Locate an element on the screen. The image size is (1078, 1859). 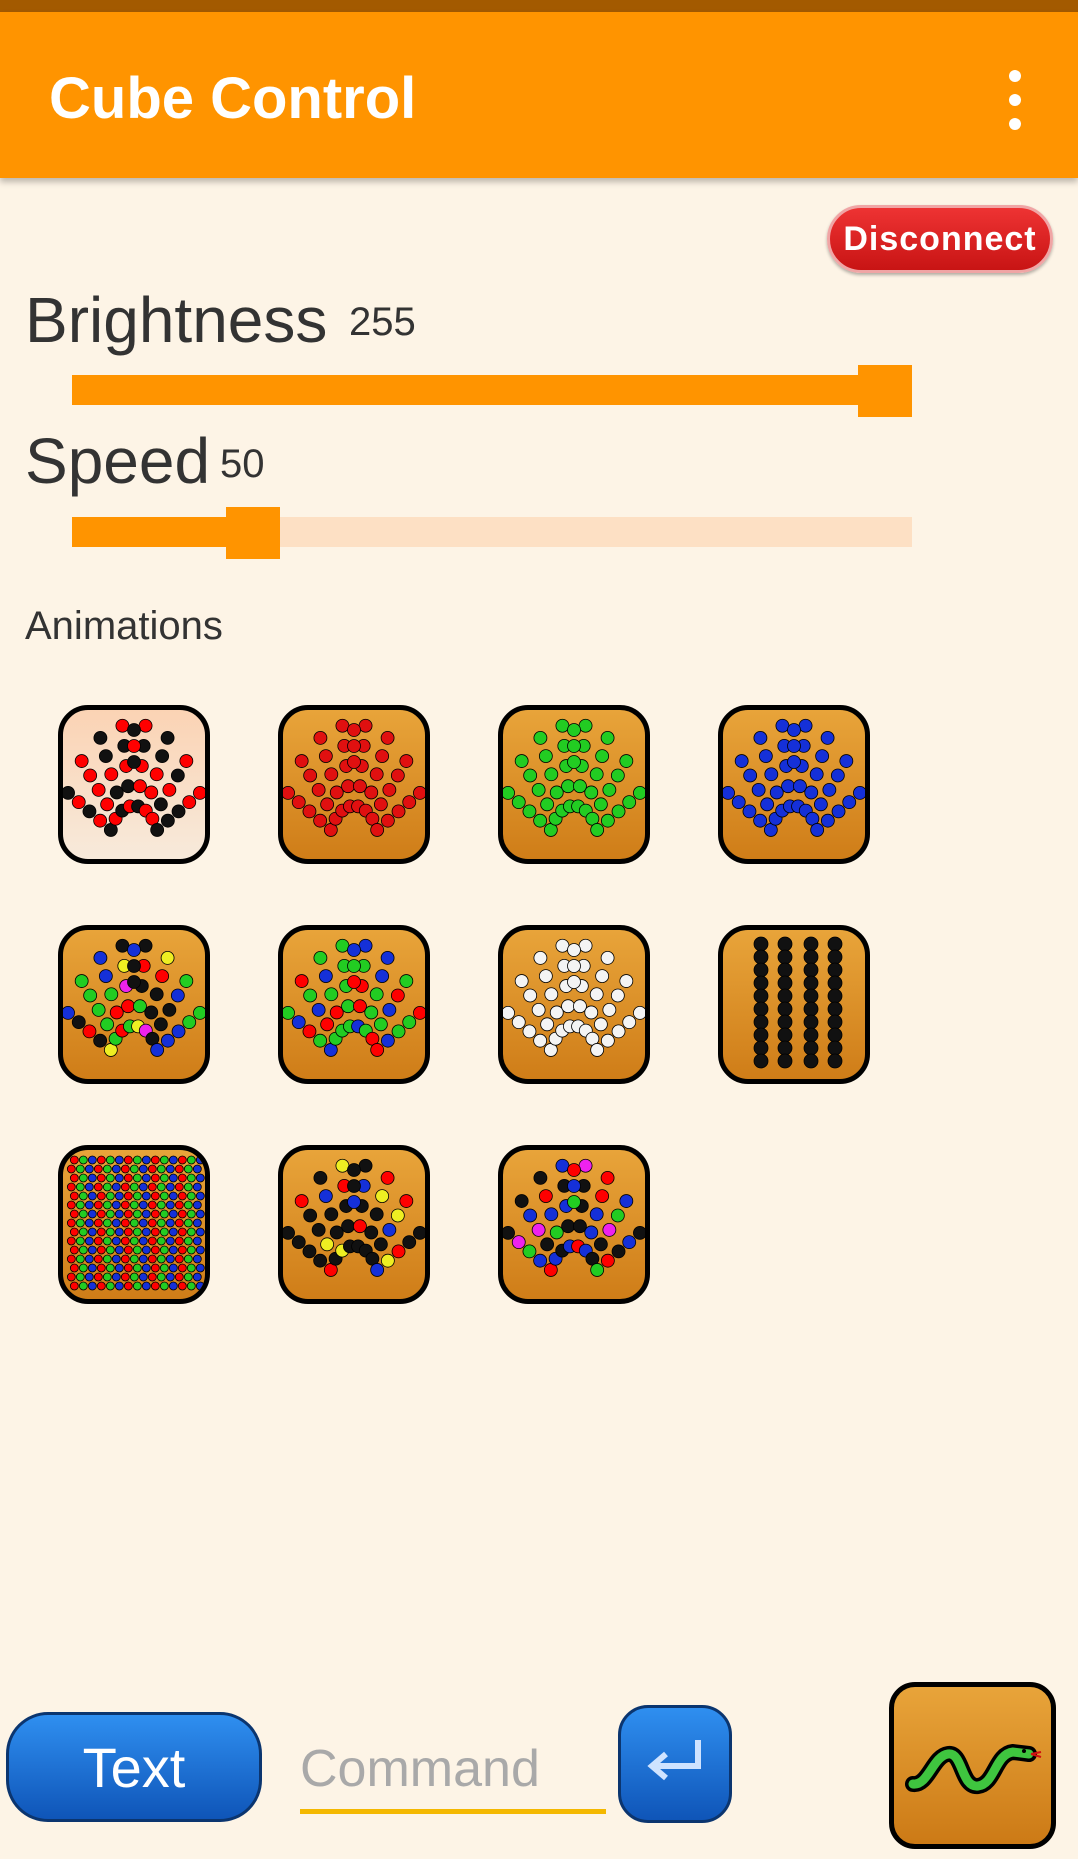
animations-label: Animations is located at coordinates (124, 626).